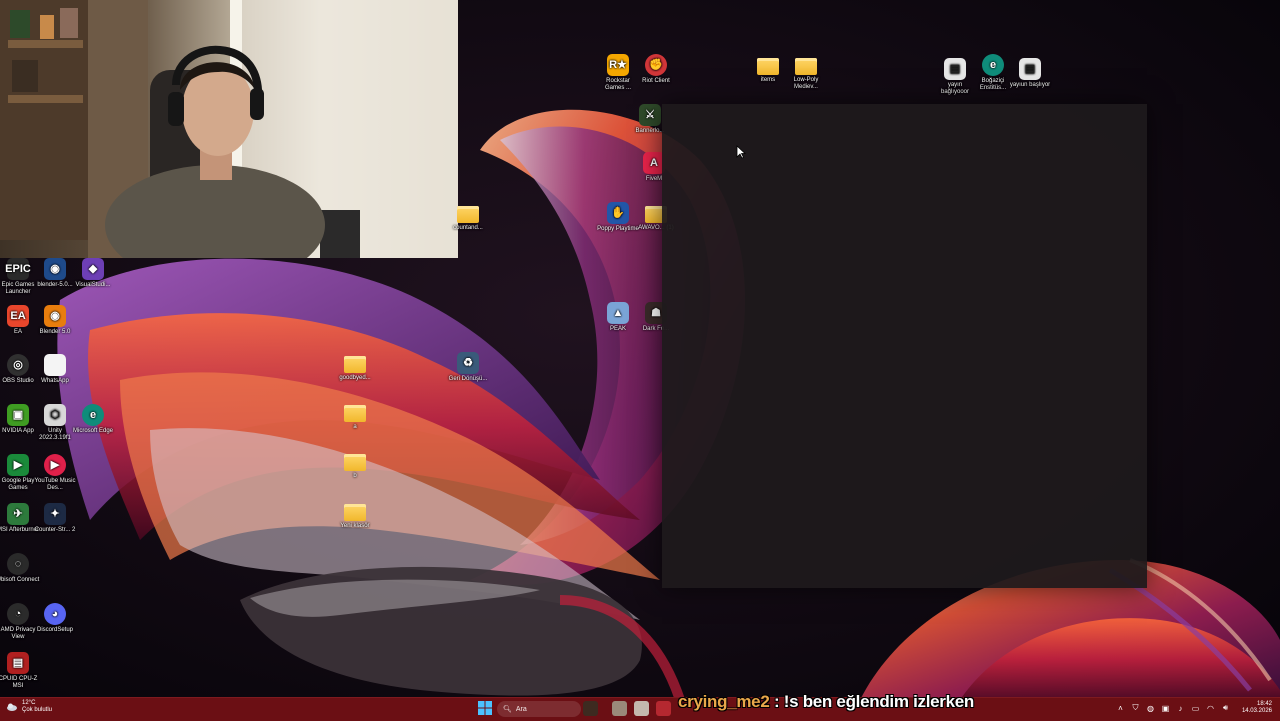 This screenshot has width=1280, height=721. Describe the element at coordinates (55, 530) in the screenshot. I see `desktop-icon-label: Counter-Str... 2` at that location.